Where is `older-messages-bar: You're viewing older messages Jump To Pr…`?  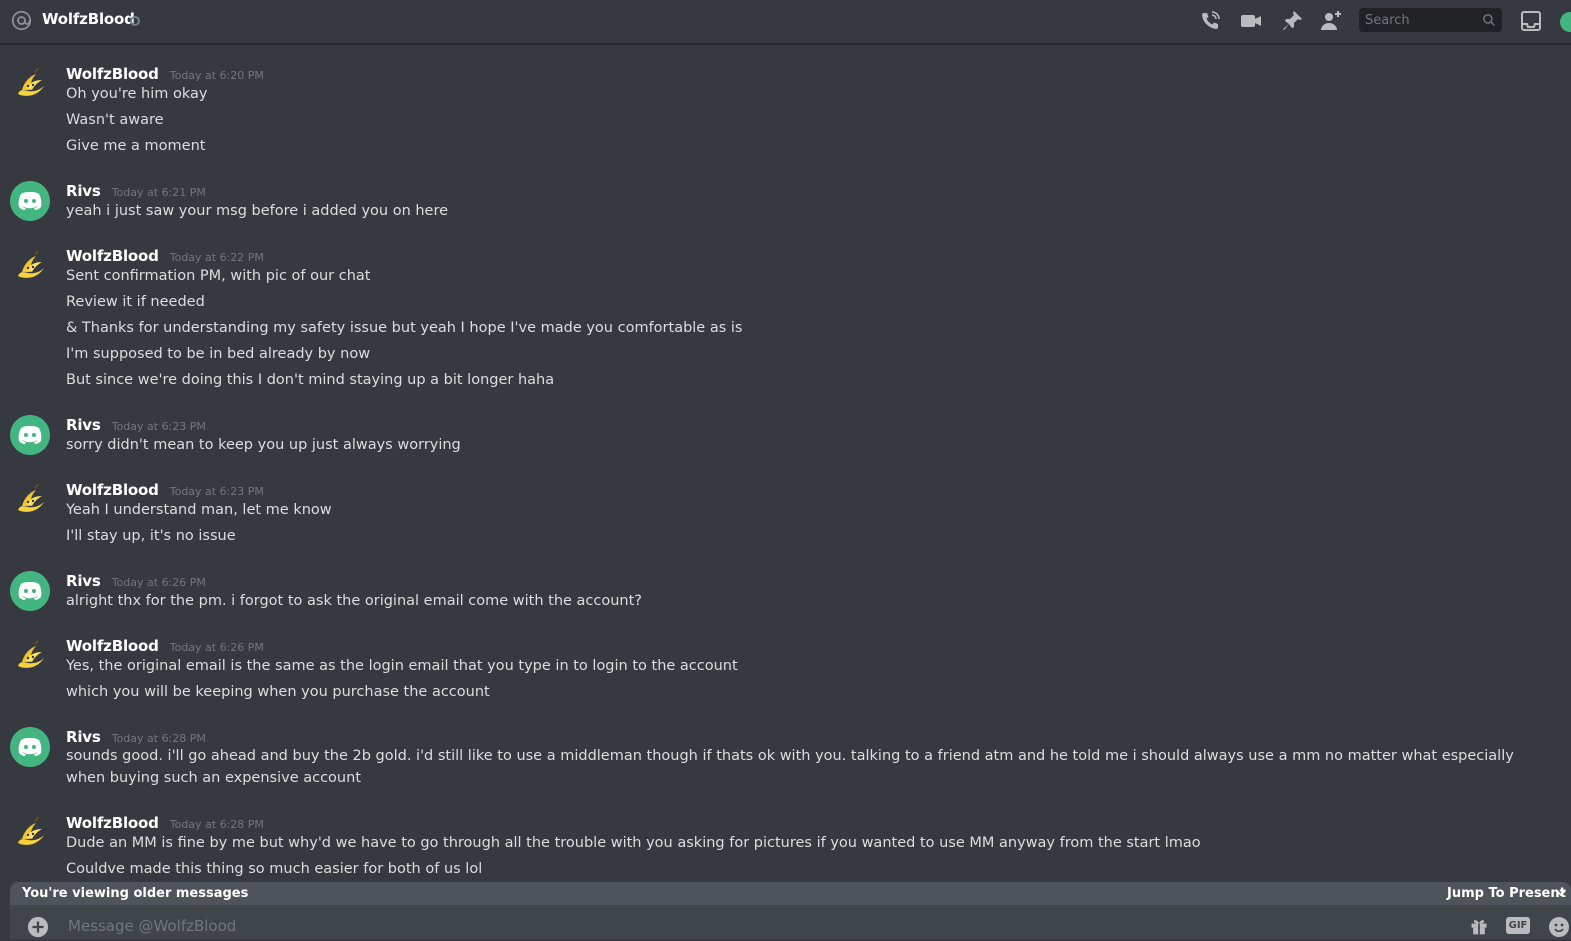
older-messages-bar: You're viewing older messages Jump To Pr… is located at coordinates (790, 893).